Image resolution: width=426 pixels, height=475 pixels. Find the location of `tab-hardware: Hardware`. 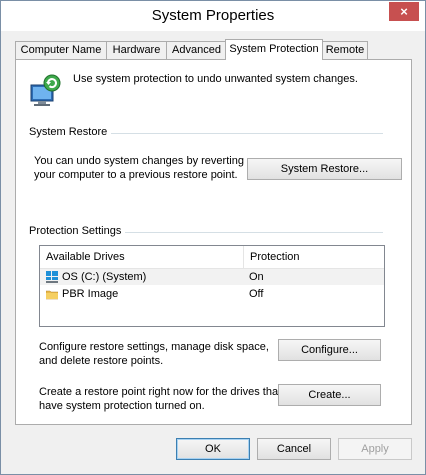

tab-hardware: Hardware is located at coordinates (136, 50).